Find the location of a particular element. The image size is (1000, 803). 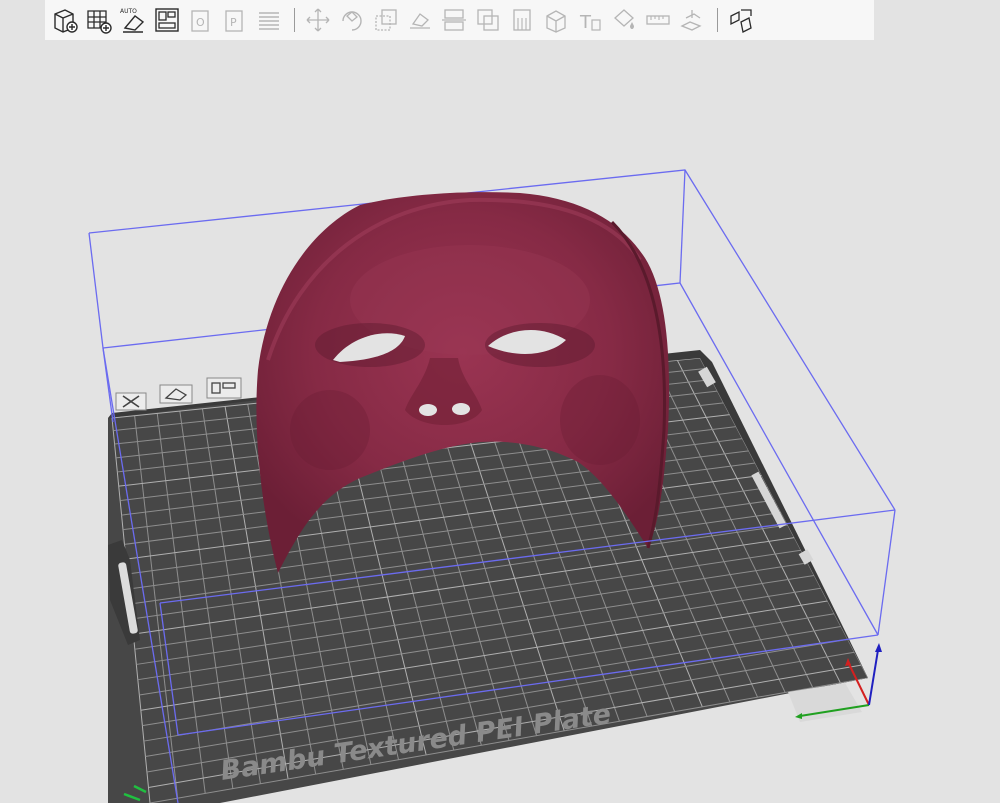

text-shape-icon: T is located at coordinates (590, 22).